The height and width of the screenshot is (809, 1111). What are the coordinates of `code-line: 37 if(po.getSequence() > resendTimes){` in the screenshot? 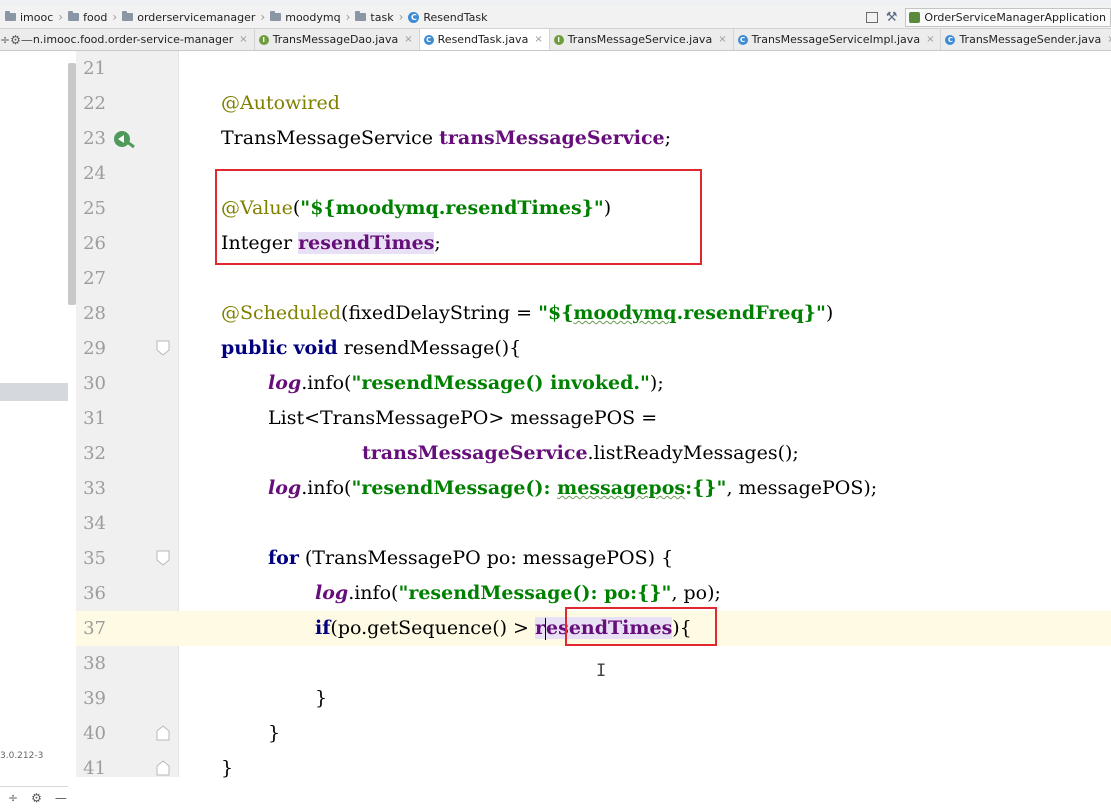 It's located at (593, 628).